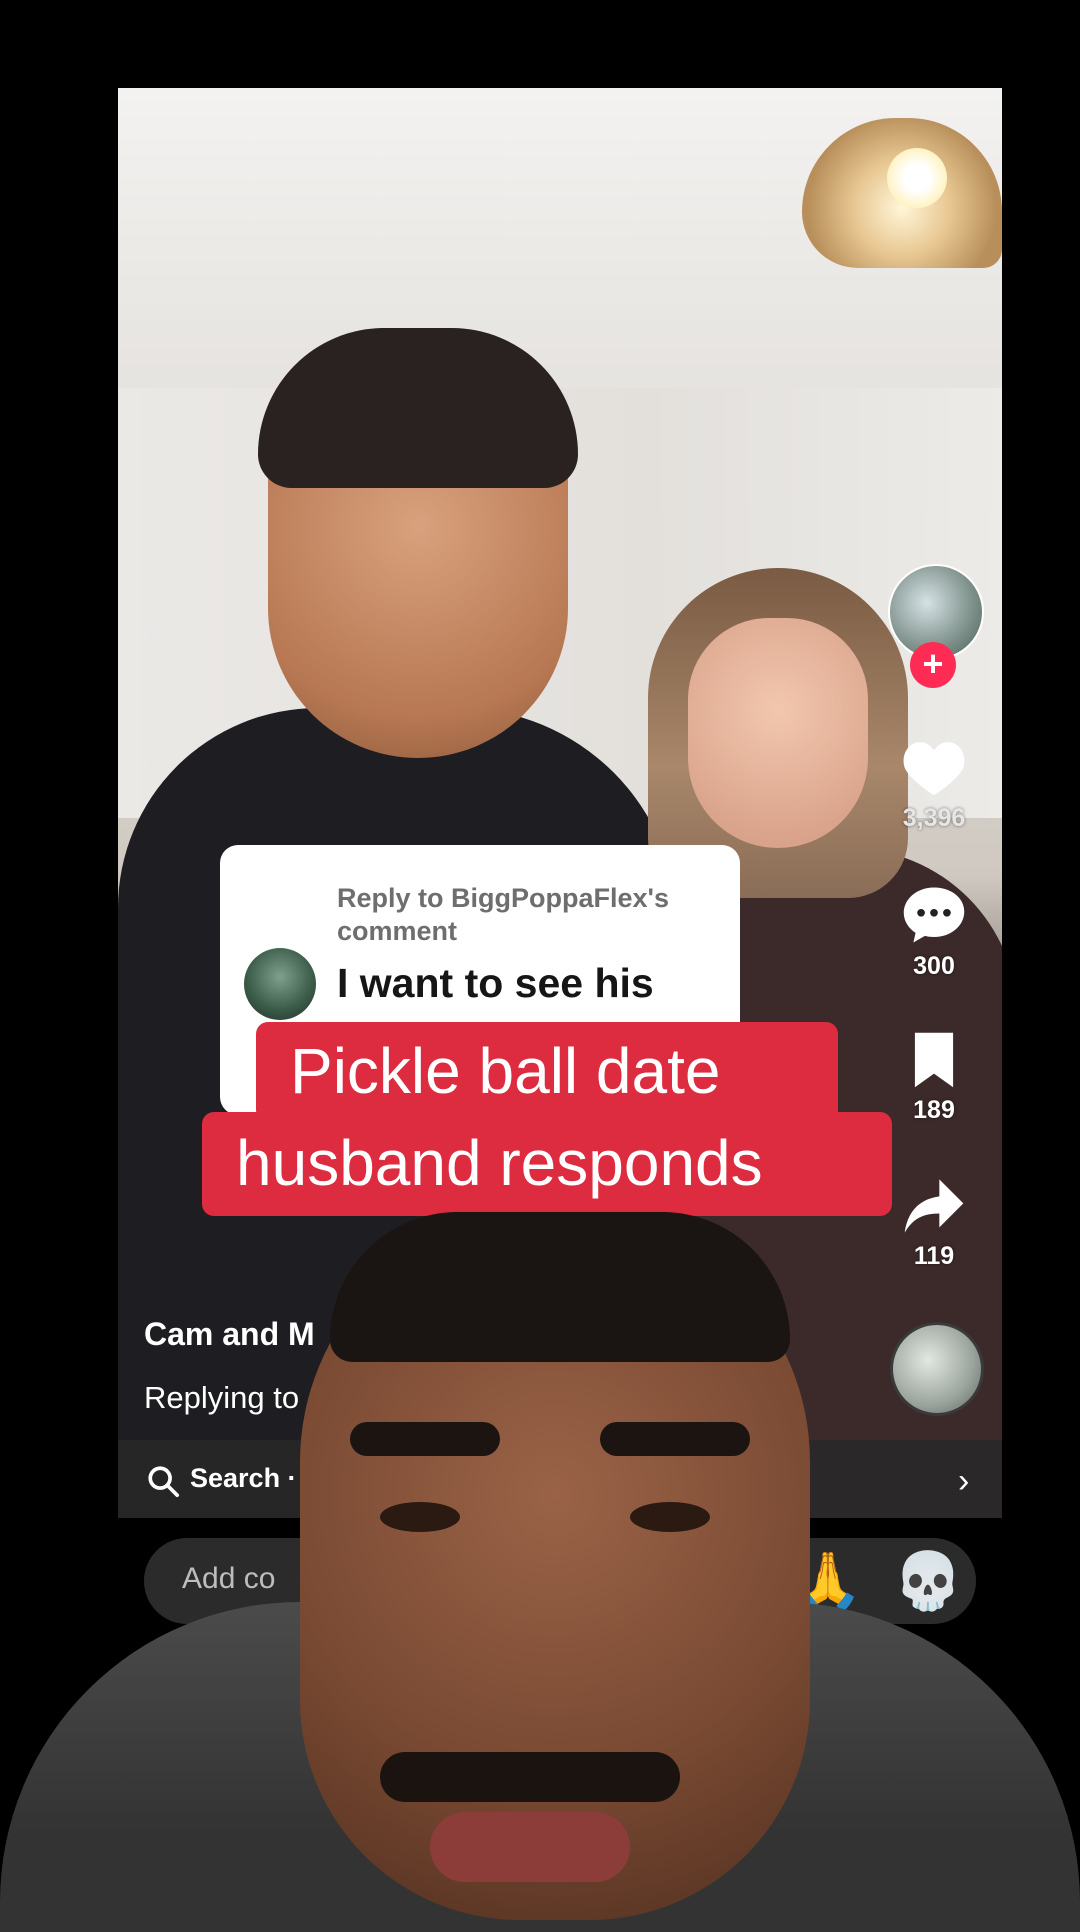  I want to click on caption-line-2: husband responds, so click(499, 1163).